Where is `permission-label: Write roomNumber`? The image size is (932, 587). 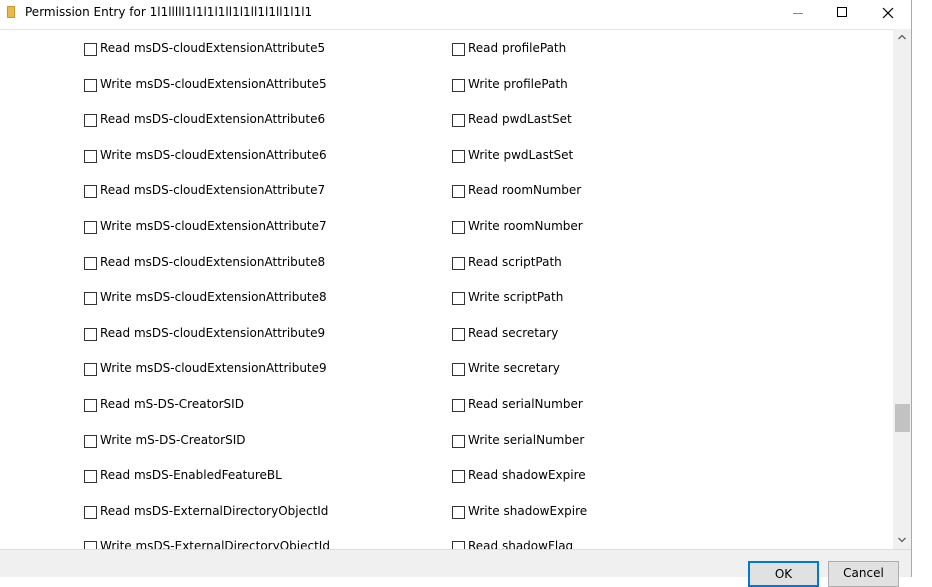 permission-label: Write roomNumber is located at coordinates (525, 226).